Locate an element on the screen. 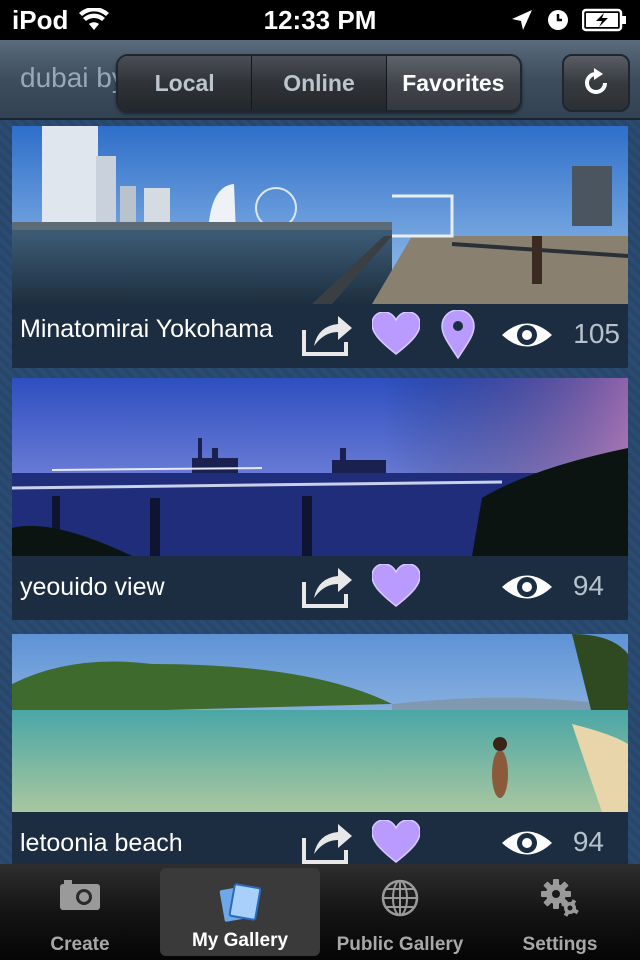  status-bar: iPod 12:33 PM is located at coordinates (320, 20).